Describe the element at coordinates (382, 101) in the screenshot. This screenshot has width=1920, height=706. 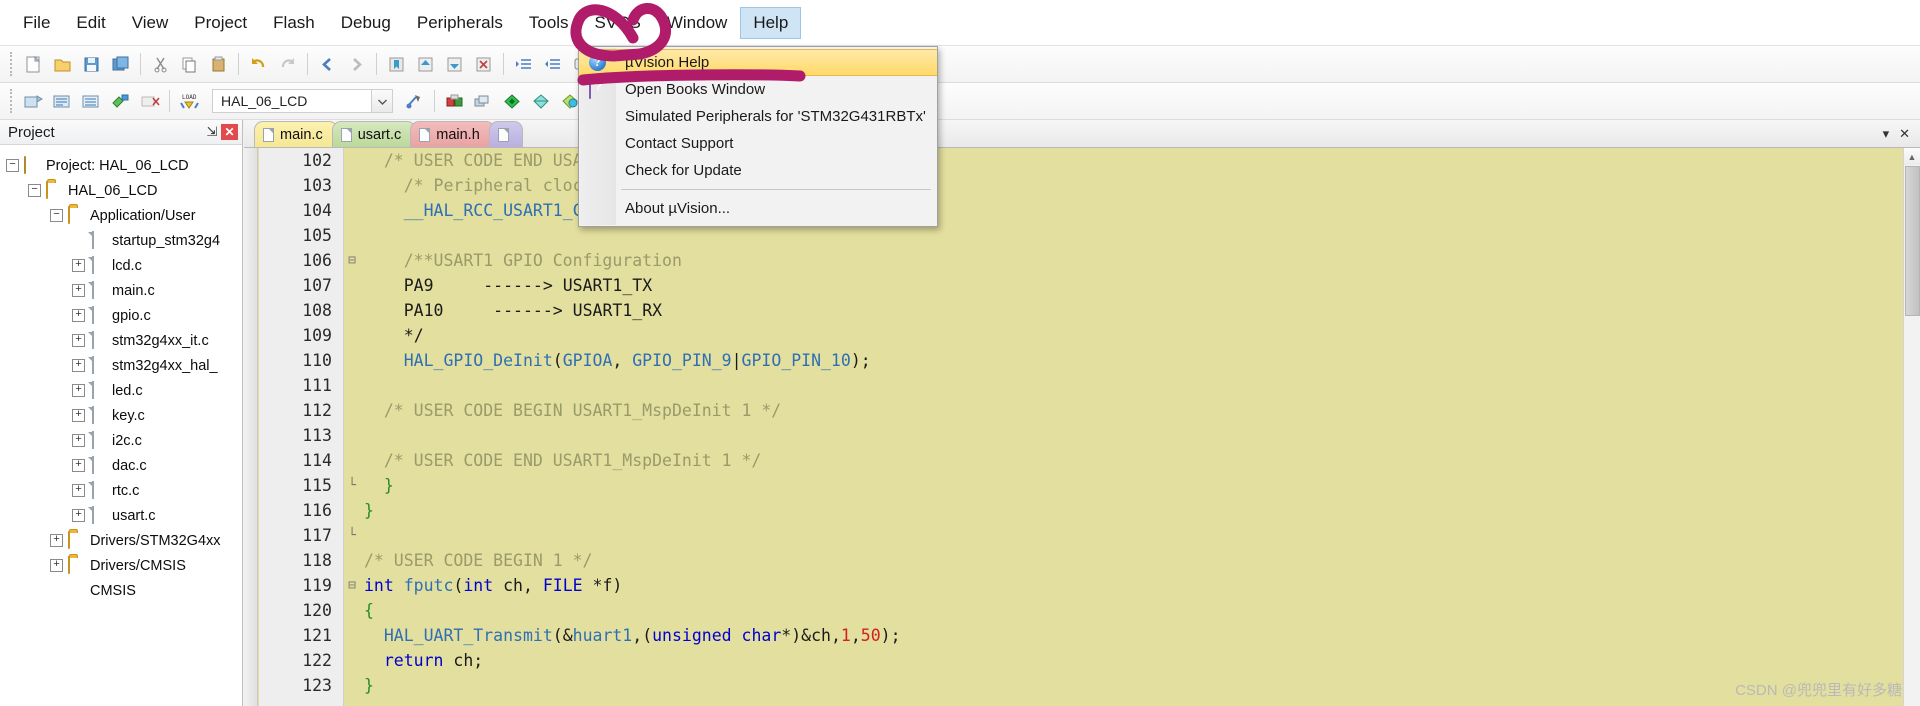
I see `project-target-dropdown-icon` at that location.